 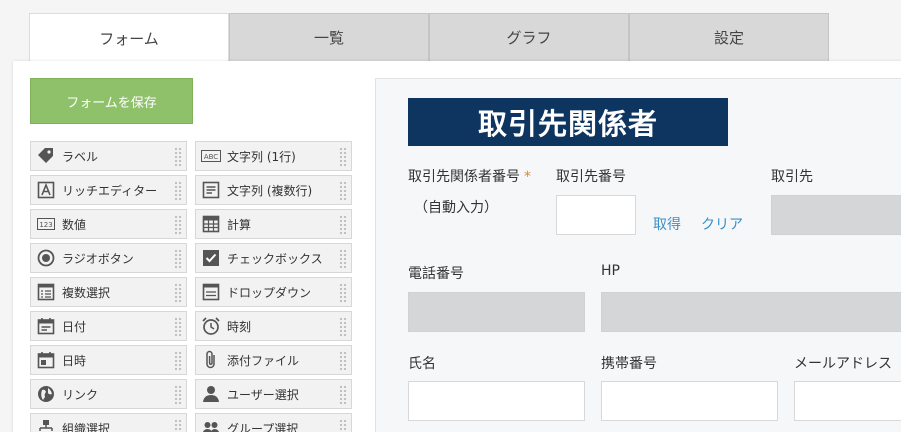 I want to click on palette-label: グループ選択, so click(x=263, y=426).